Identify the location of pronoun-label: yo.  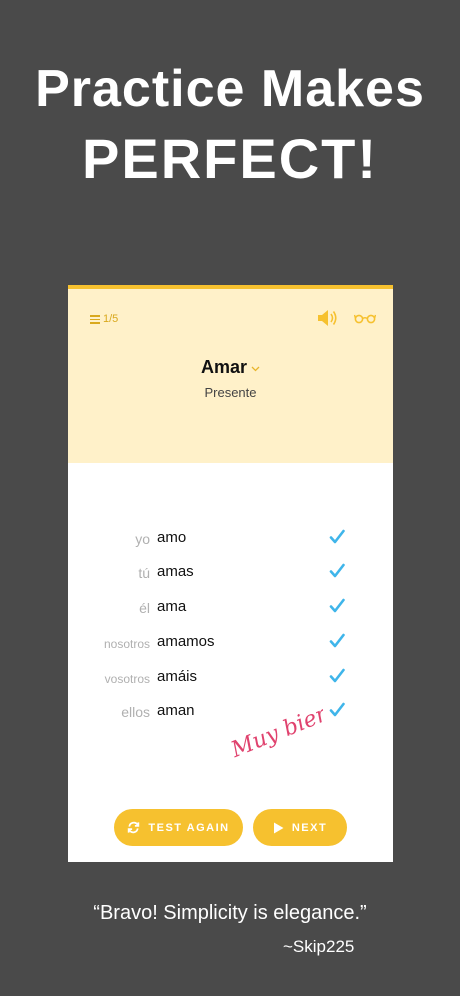
(142, 539).